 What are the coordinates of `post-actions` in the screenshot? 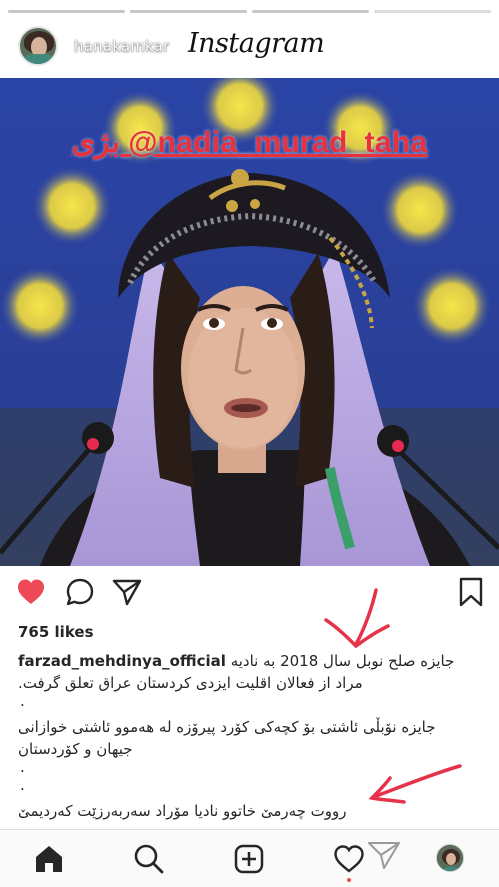 It's located at (249, 595).